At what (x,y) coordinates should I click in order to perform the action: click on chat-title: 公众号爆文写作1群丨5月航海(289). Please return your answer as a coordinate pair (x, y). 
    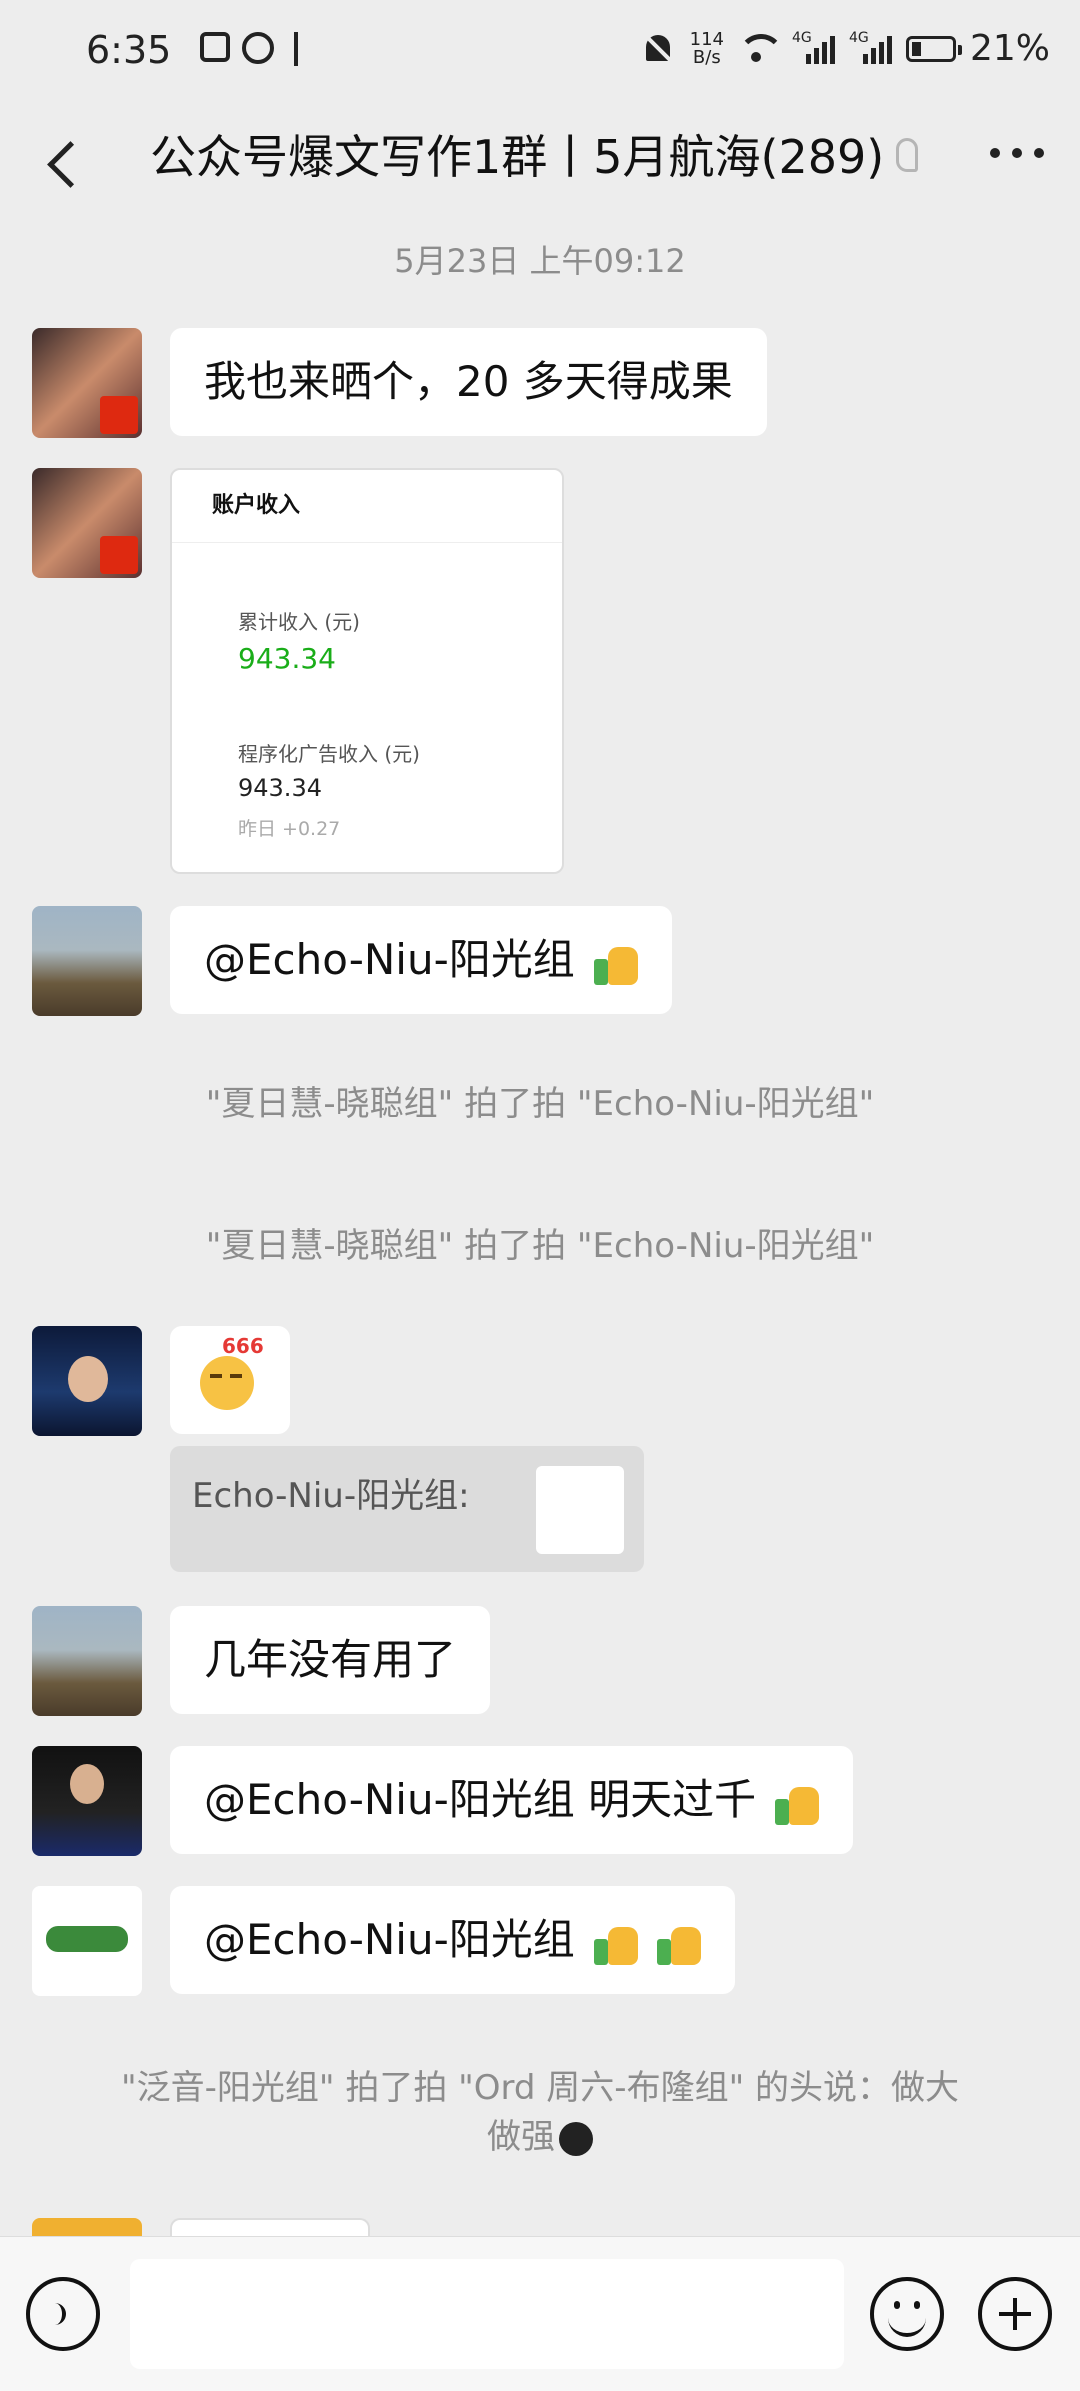
    Looking at the image, I should click on (517, 157).